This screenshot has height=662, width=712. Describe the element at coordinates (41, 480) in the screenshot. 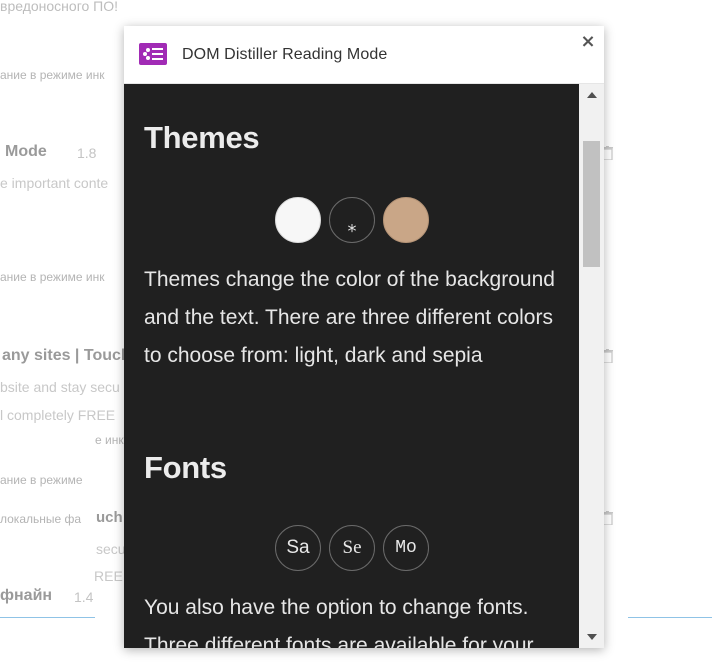

I see `incognito-status: ание в режиме` at that location.